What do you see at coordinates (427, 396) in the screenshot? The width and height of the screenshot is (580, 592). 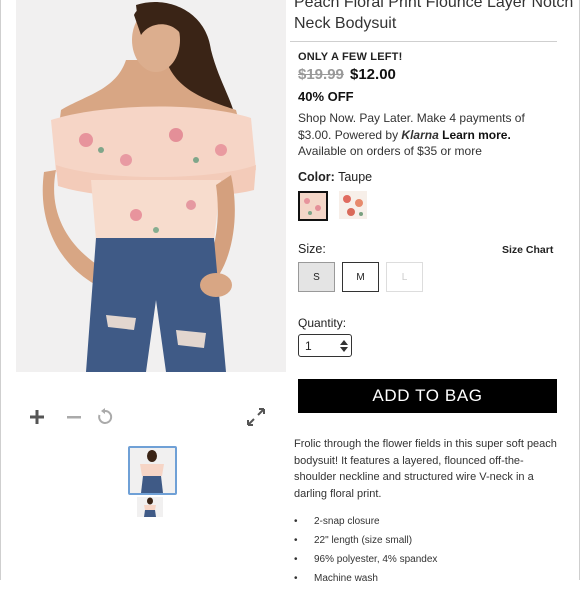 I see `add-to-bag-button: ADD TO BAG` at bounding box center [427, 396].